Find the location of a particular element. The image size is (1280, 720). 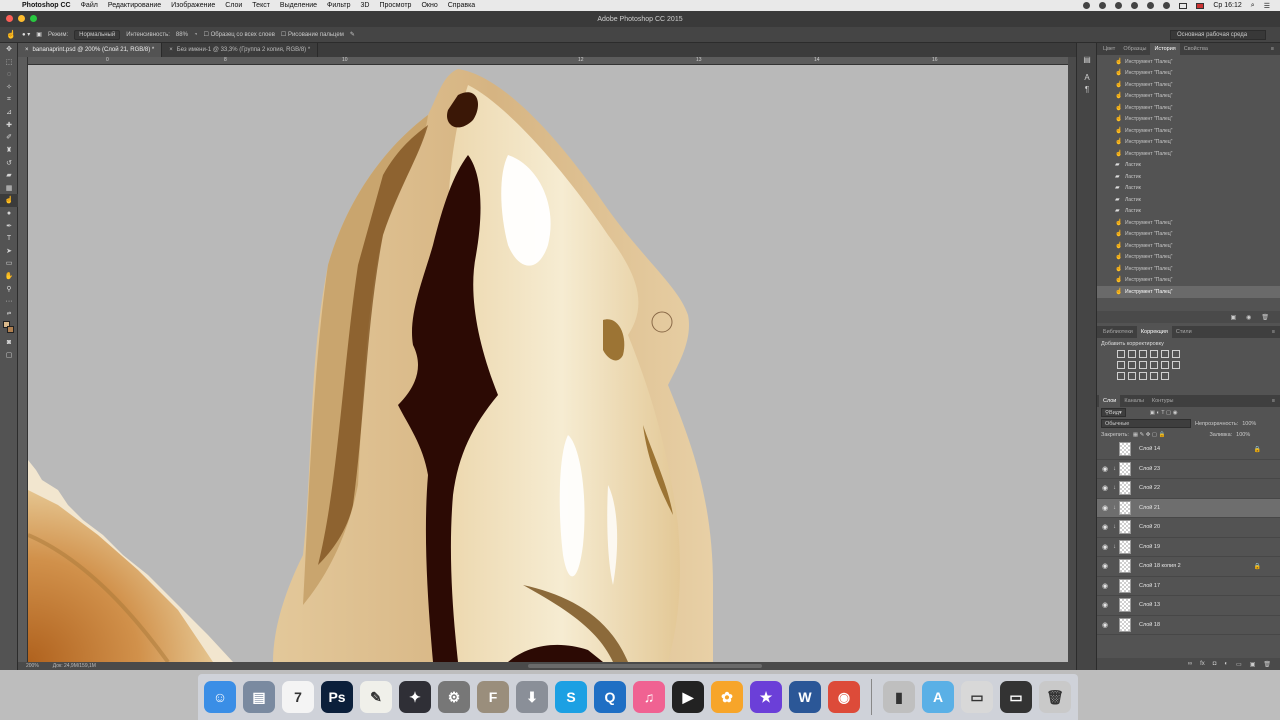

intensity-value: 88% is located at coordinates (182, 35).